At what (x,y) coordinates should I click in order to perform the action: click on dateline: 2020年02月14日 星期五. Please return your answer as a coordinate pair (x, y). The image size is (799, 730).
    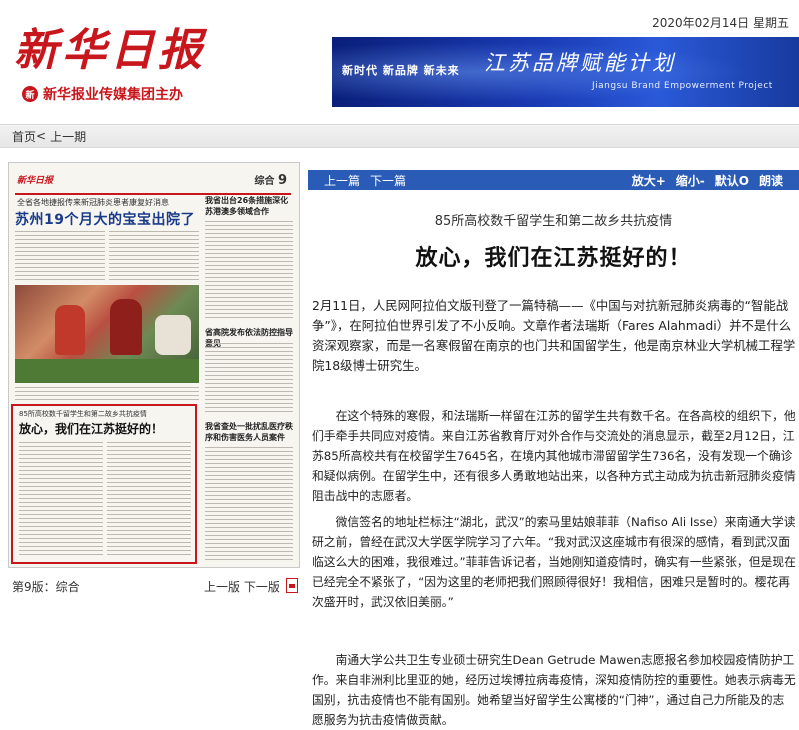
    Looking at the image, I should click on (720, 22).